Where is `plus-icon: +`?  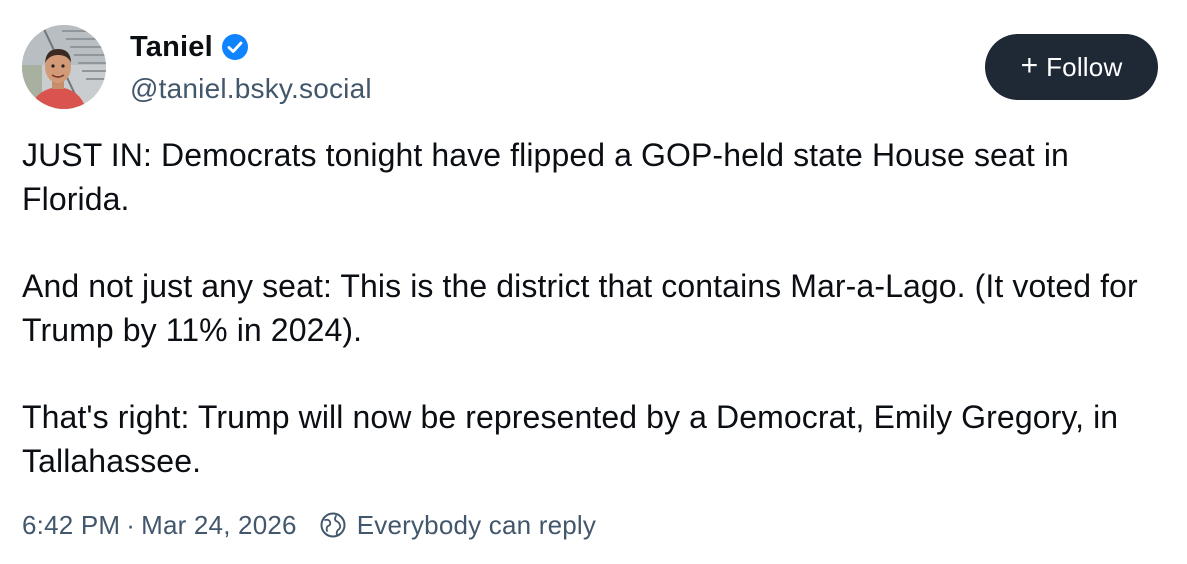 plus-icon: + is located at coordinates (1029, 65).